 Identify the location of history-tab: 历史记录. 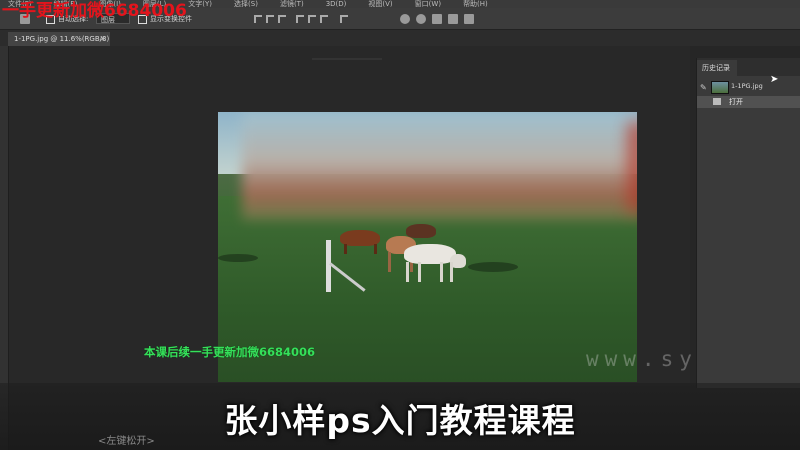
(717, 68).